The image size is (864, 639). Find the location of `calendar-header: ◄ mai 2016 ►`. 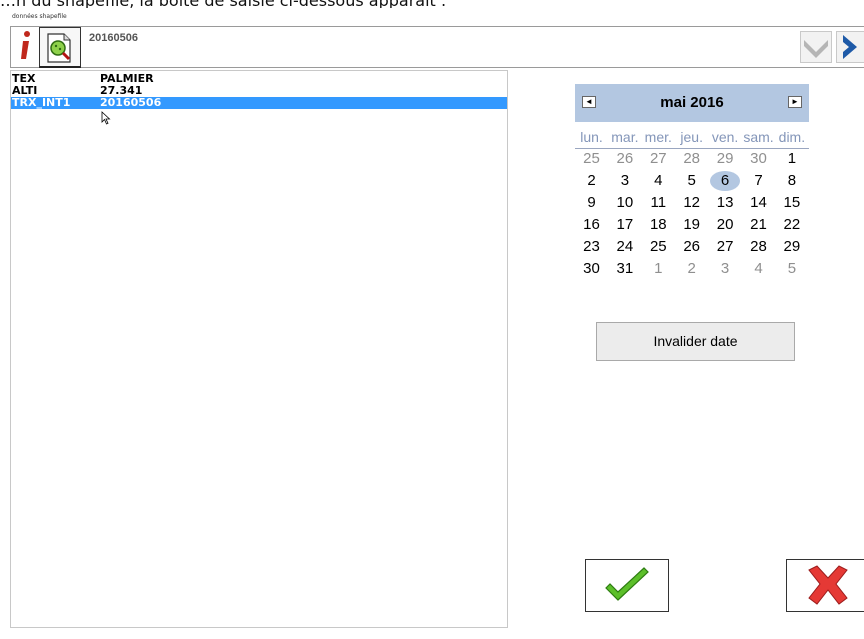

calendar-header: ◄ mai 2016 ► is located at coordinates (692, 103).